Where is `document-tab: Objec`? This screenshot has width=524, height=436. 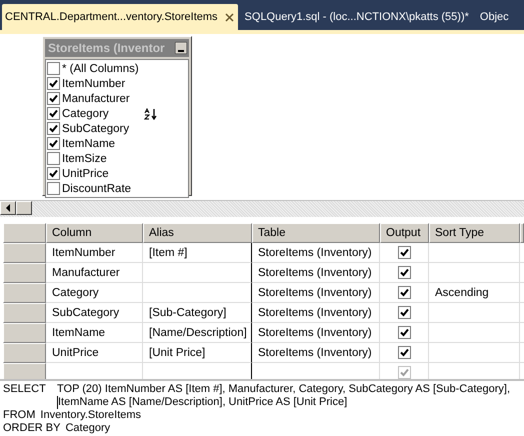 document-tab: Objec is located at coordinates (494, 17).